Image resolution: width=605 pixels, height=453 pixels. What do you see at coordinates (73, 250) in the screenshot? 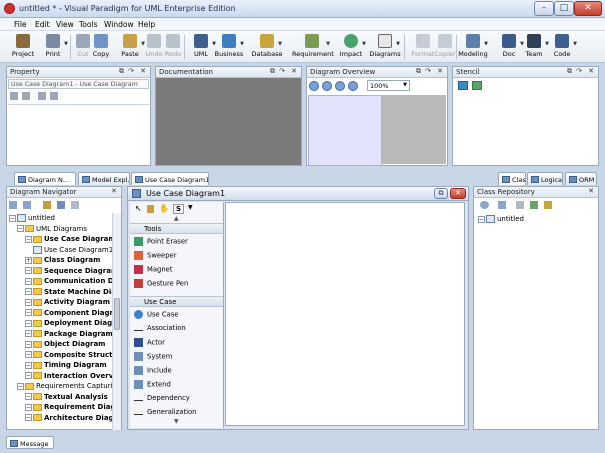
I see `tree-row: Use Case Diagram1` at bounding box center [73, 250].